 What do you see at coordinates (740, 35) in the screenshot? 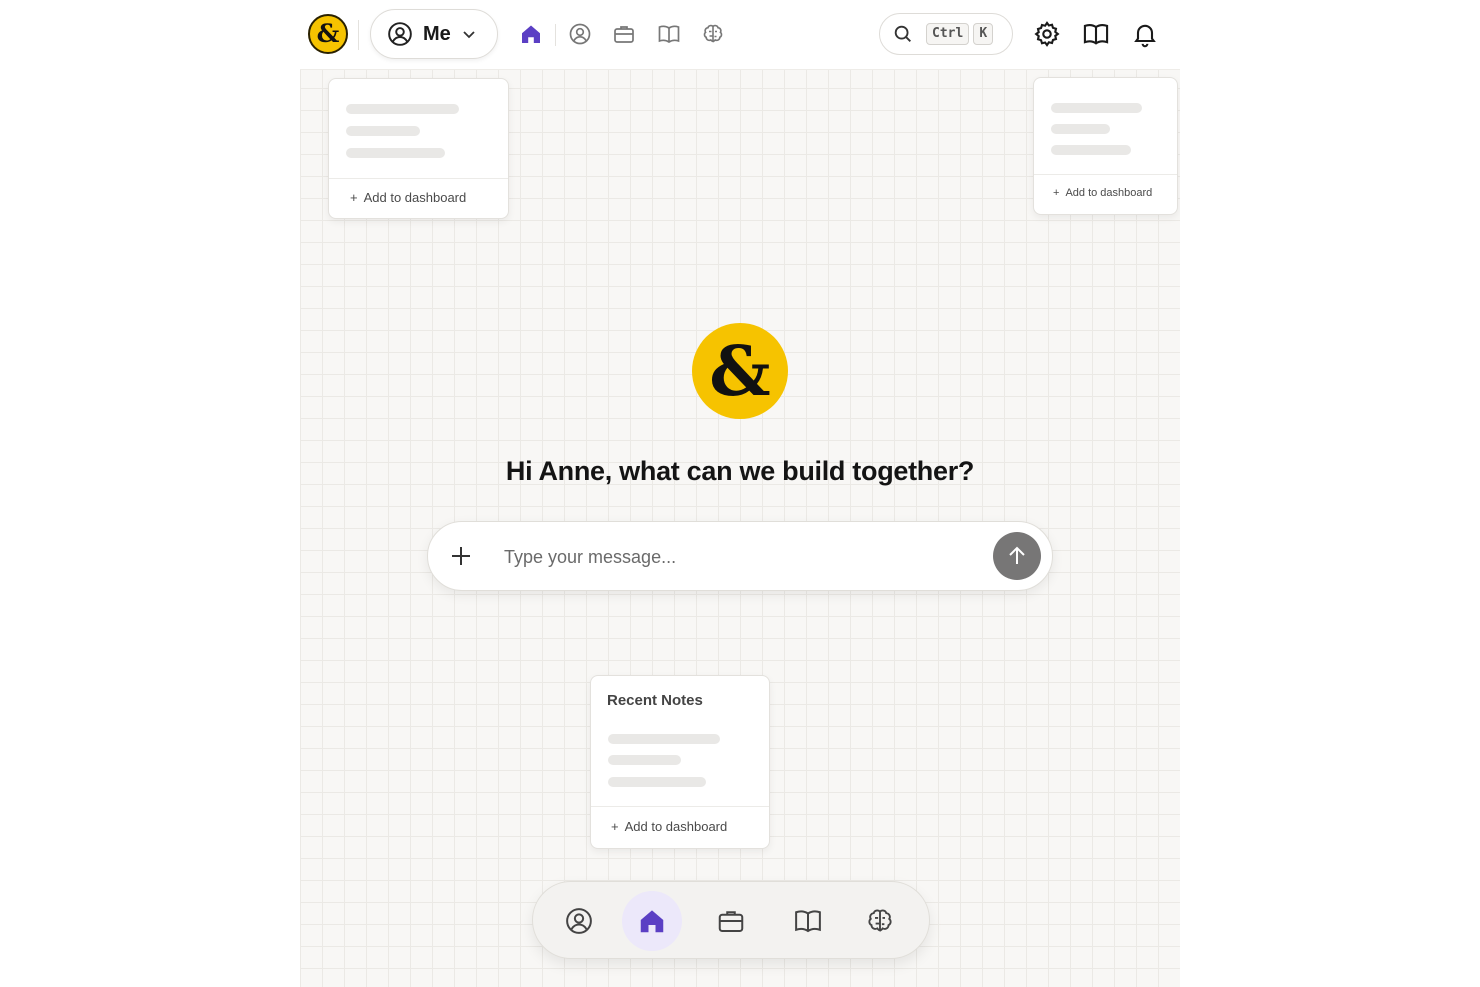
I see `top-bar: & Me Ctrl K` at bounding box center [740, 35].